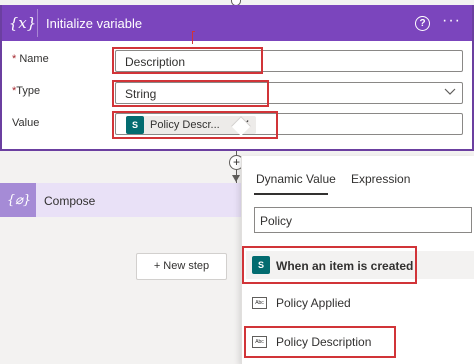 Image resolution: width=474 pixels, height=364 pixels. I want to click on initialize-variable-header: {x} Initialize variable ? ···, so click(237, 23).